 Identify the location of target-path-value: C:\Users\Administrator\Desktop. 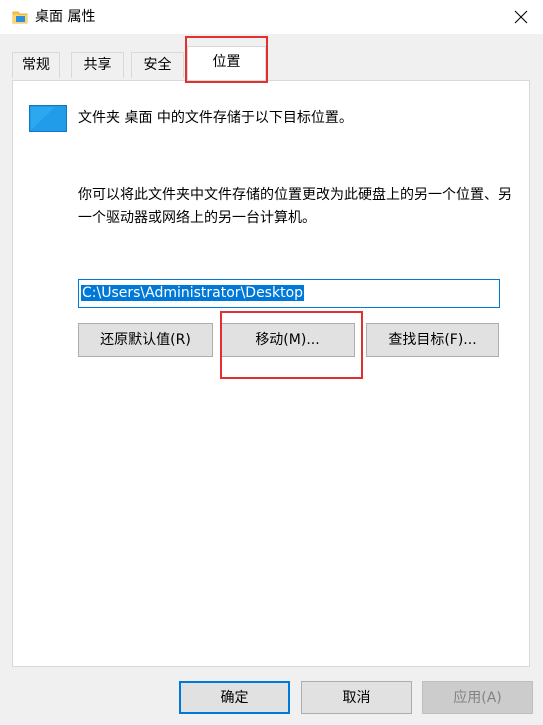
(193, 293).